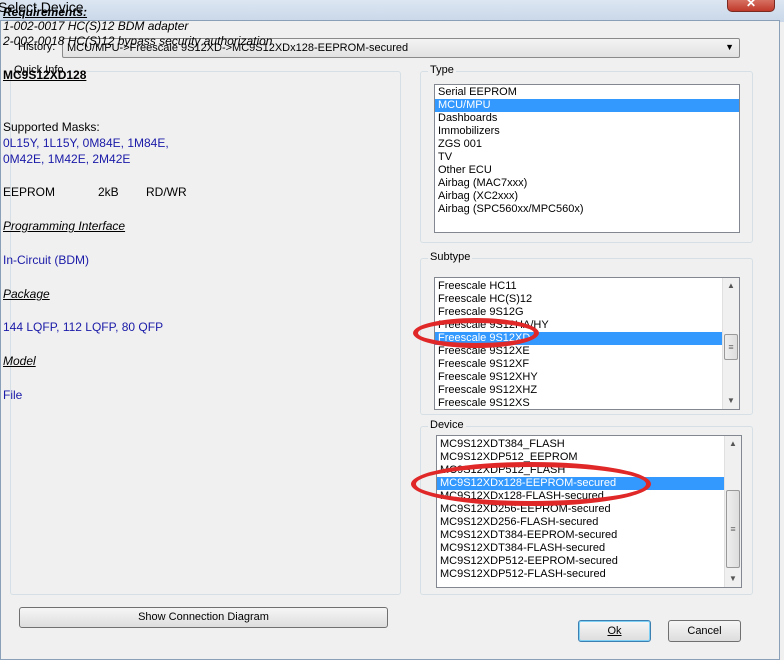  I want to click on subtype-list-item: Freescale 9S12XHY, so click(578, 377).